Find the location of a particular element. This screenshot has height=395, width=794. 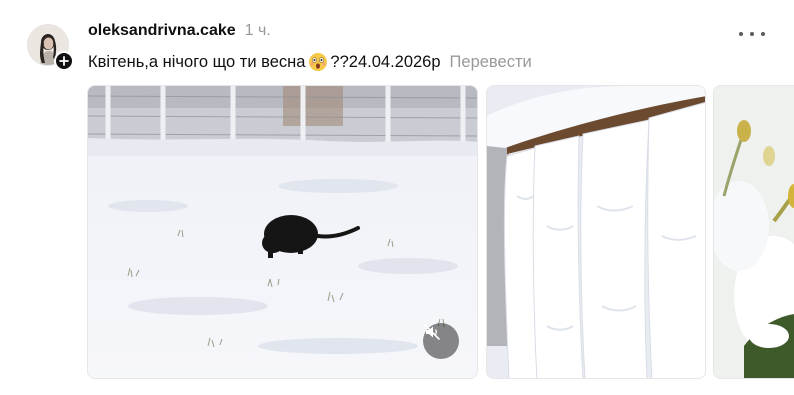

caption-text-part-1: Квітень,а нічого що ти весна is located at coordinates (197, 62).